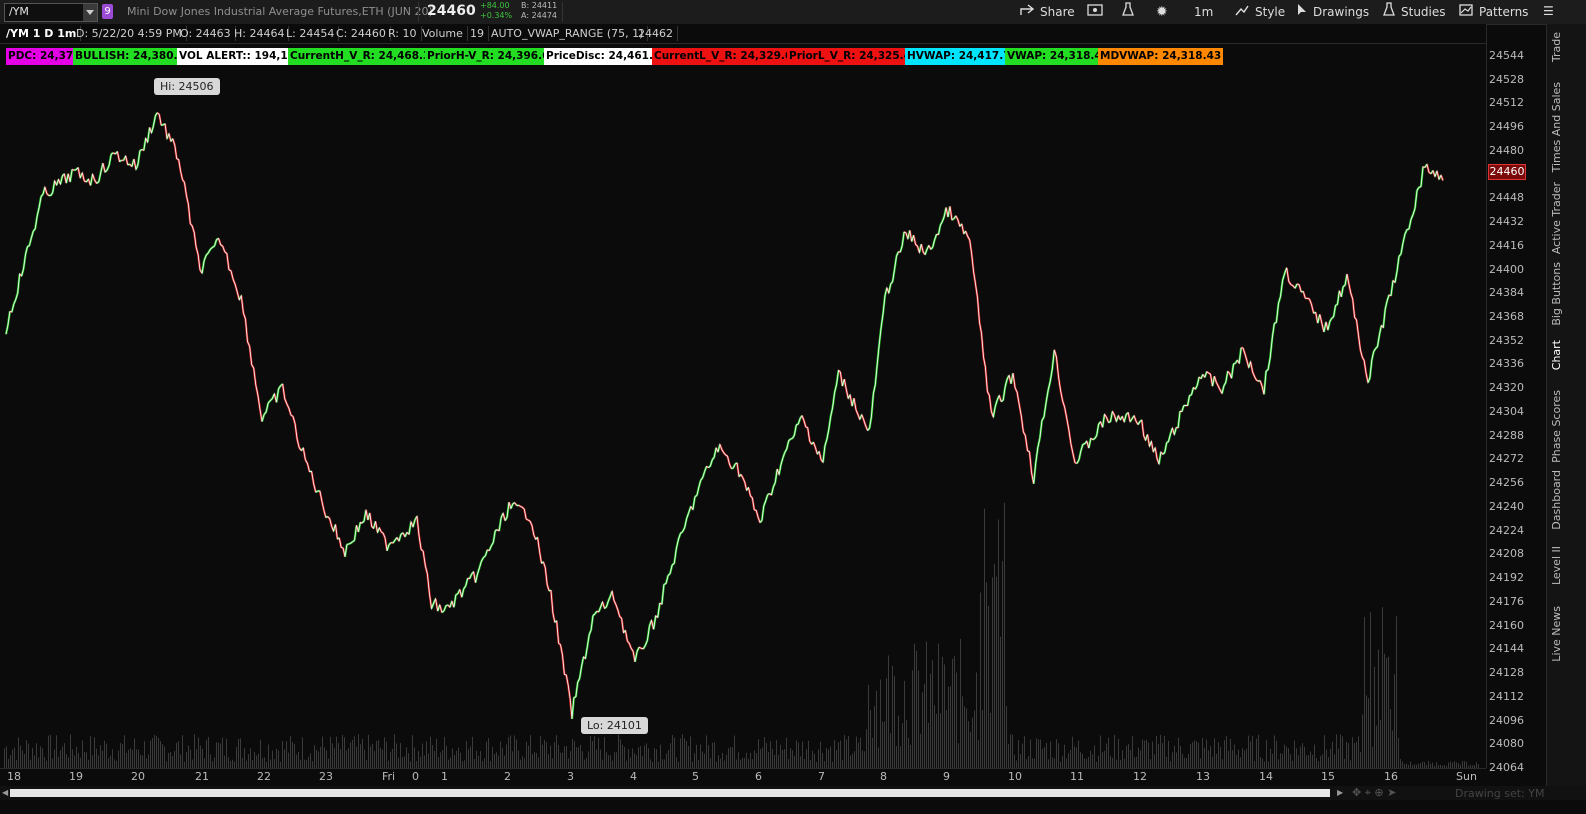 Image resolution: width=1586 pixels, height=814 pixels. I want to click on study-label-chip: VWAP: 24,318.43, so click(1058, 56).